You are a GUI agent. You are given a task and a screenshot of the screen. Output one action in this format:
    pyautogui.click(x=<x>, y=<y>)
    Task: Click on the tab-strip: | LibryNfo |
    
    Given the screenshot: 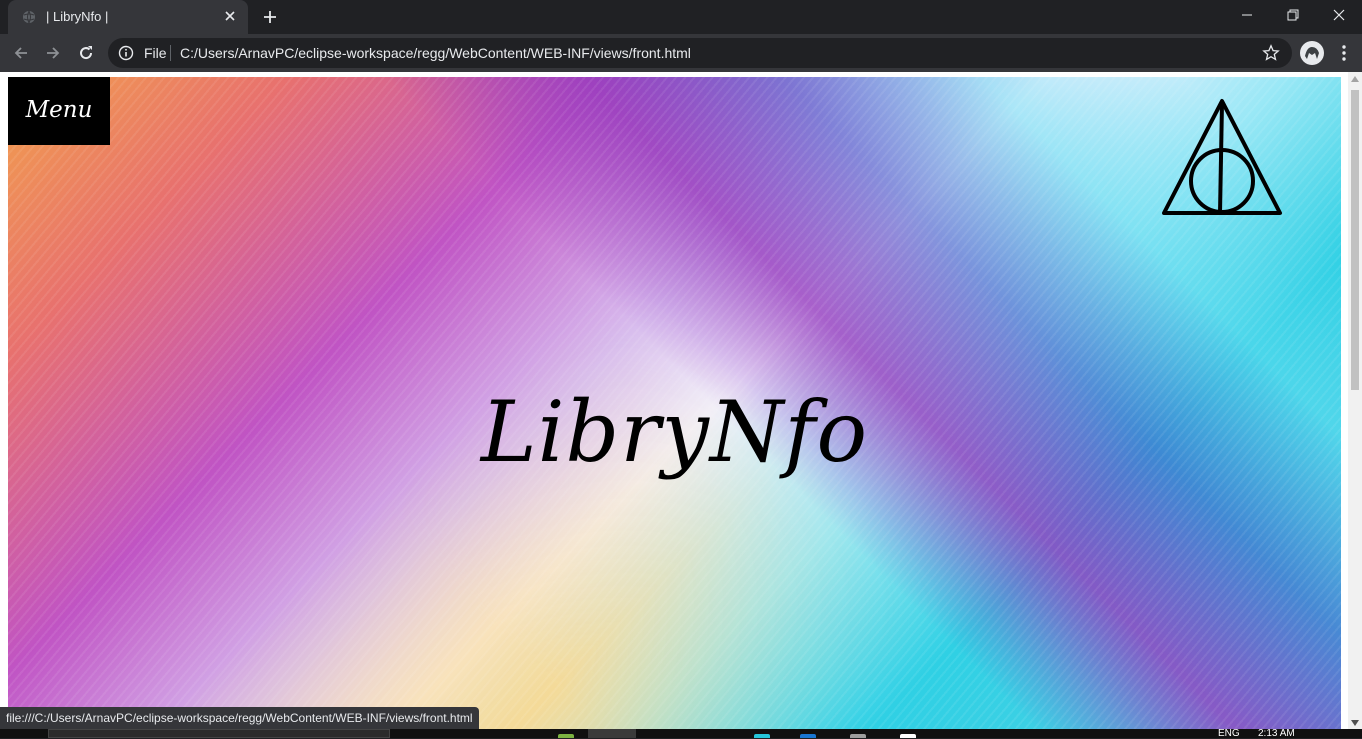 What is the action you would take?
    pyautogui.click(x=681, y=17)
    